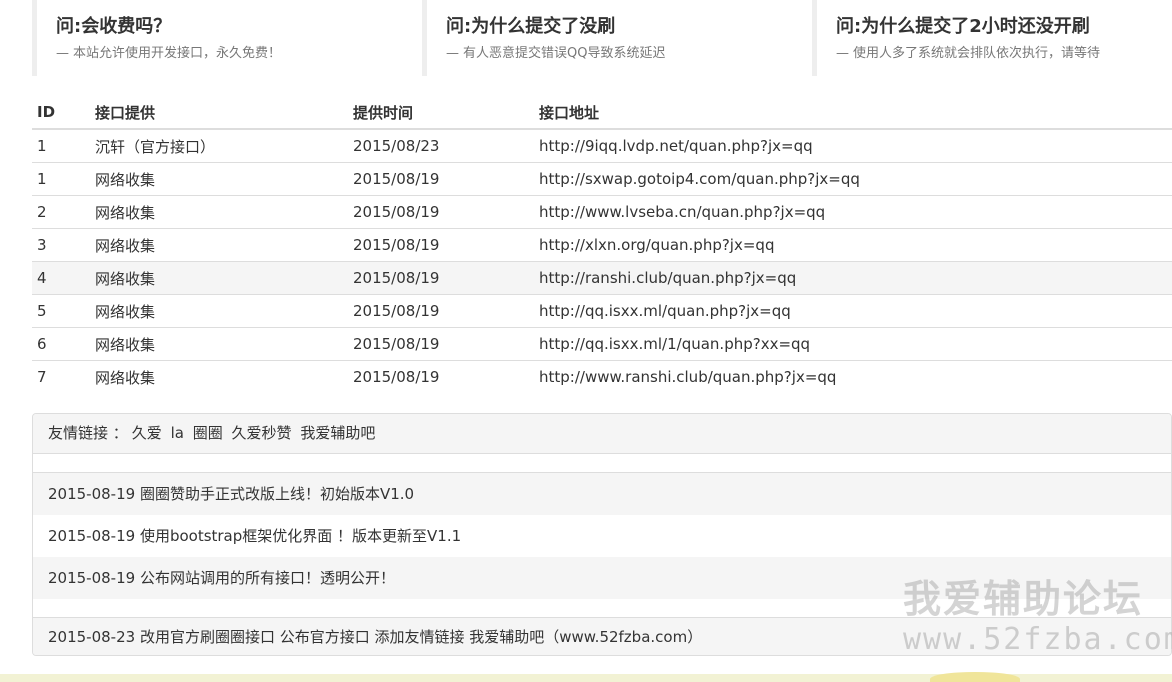 This screenshot has width=1172, height=682. I want to click on cell-url: http://9iqq.lvdp.net/quan.php?jx=qq, so click(853, 145).